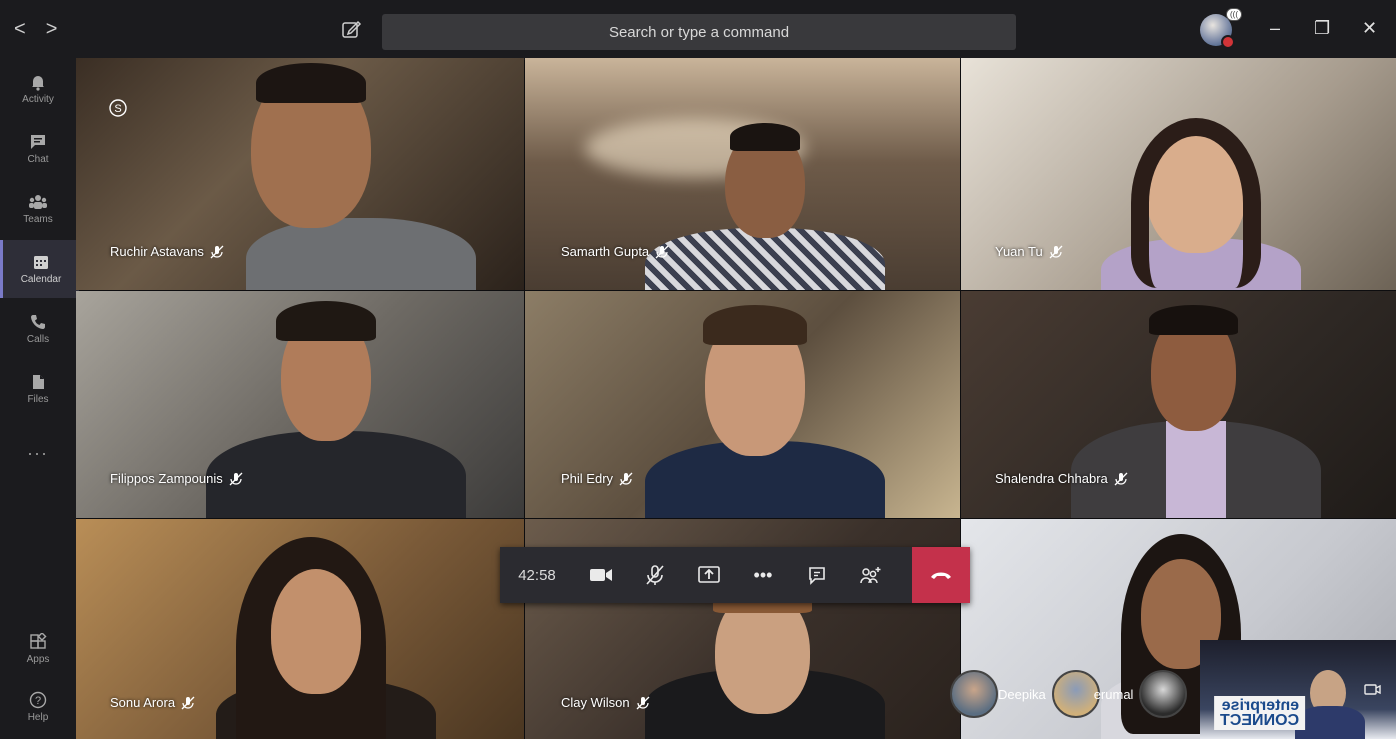  Describe the element at coordinates (1373, 691) in the screenshot. I see `switch-camera-icon` at that location.